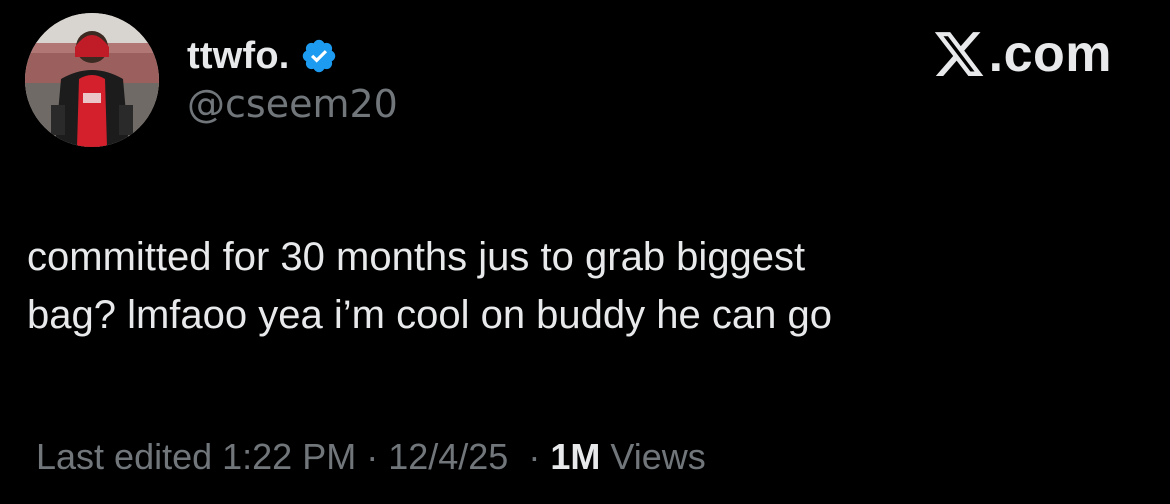 The image size is (1170, 504). Describe the element at coordinates (196, 457) in the screenshot. I see `edited-timestamp-link: Last edited 1:22 PM` at that location.